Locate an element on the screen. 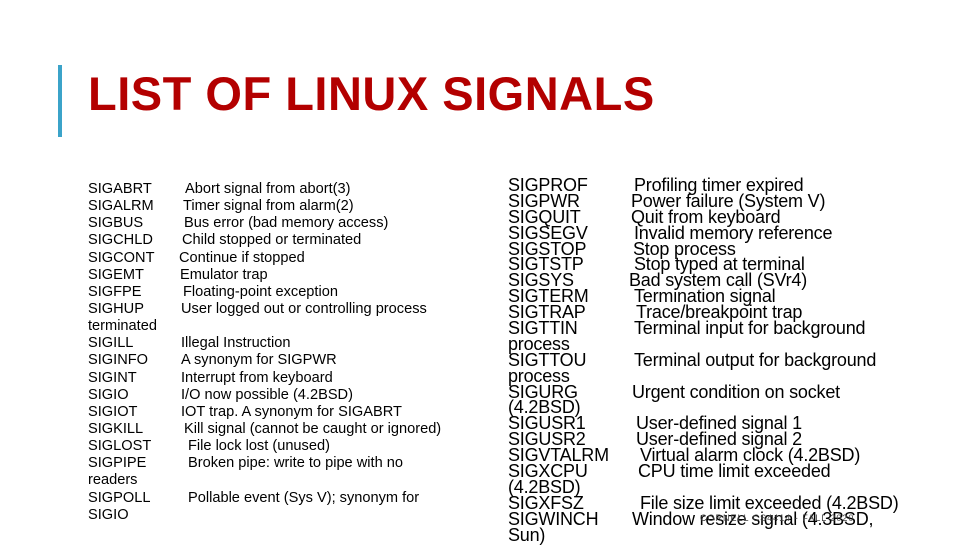 The image size is (960, 545). signal-name: SIGFPE is located at coordinates (115, 291).